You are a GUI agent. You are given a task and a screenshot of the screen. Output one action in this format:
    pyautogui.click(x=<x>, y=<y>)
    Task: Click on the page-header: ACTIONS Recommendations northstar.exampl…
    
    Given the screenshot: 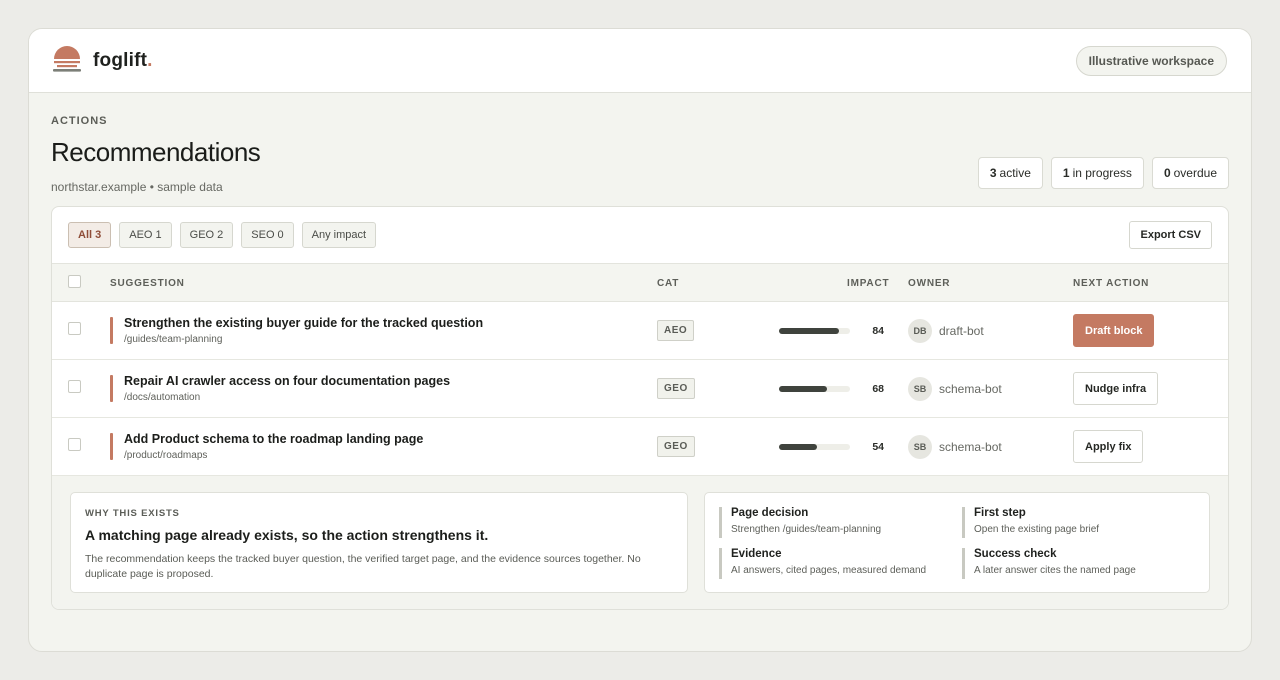 What is the action you would take?
    pyautogui.click(x=156, y=154)
    